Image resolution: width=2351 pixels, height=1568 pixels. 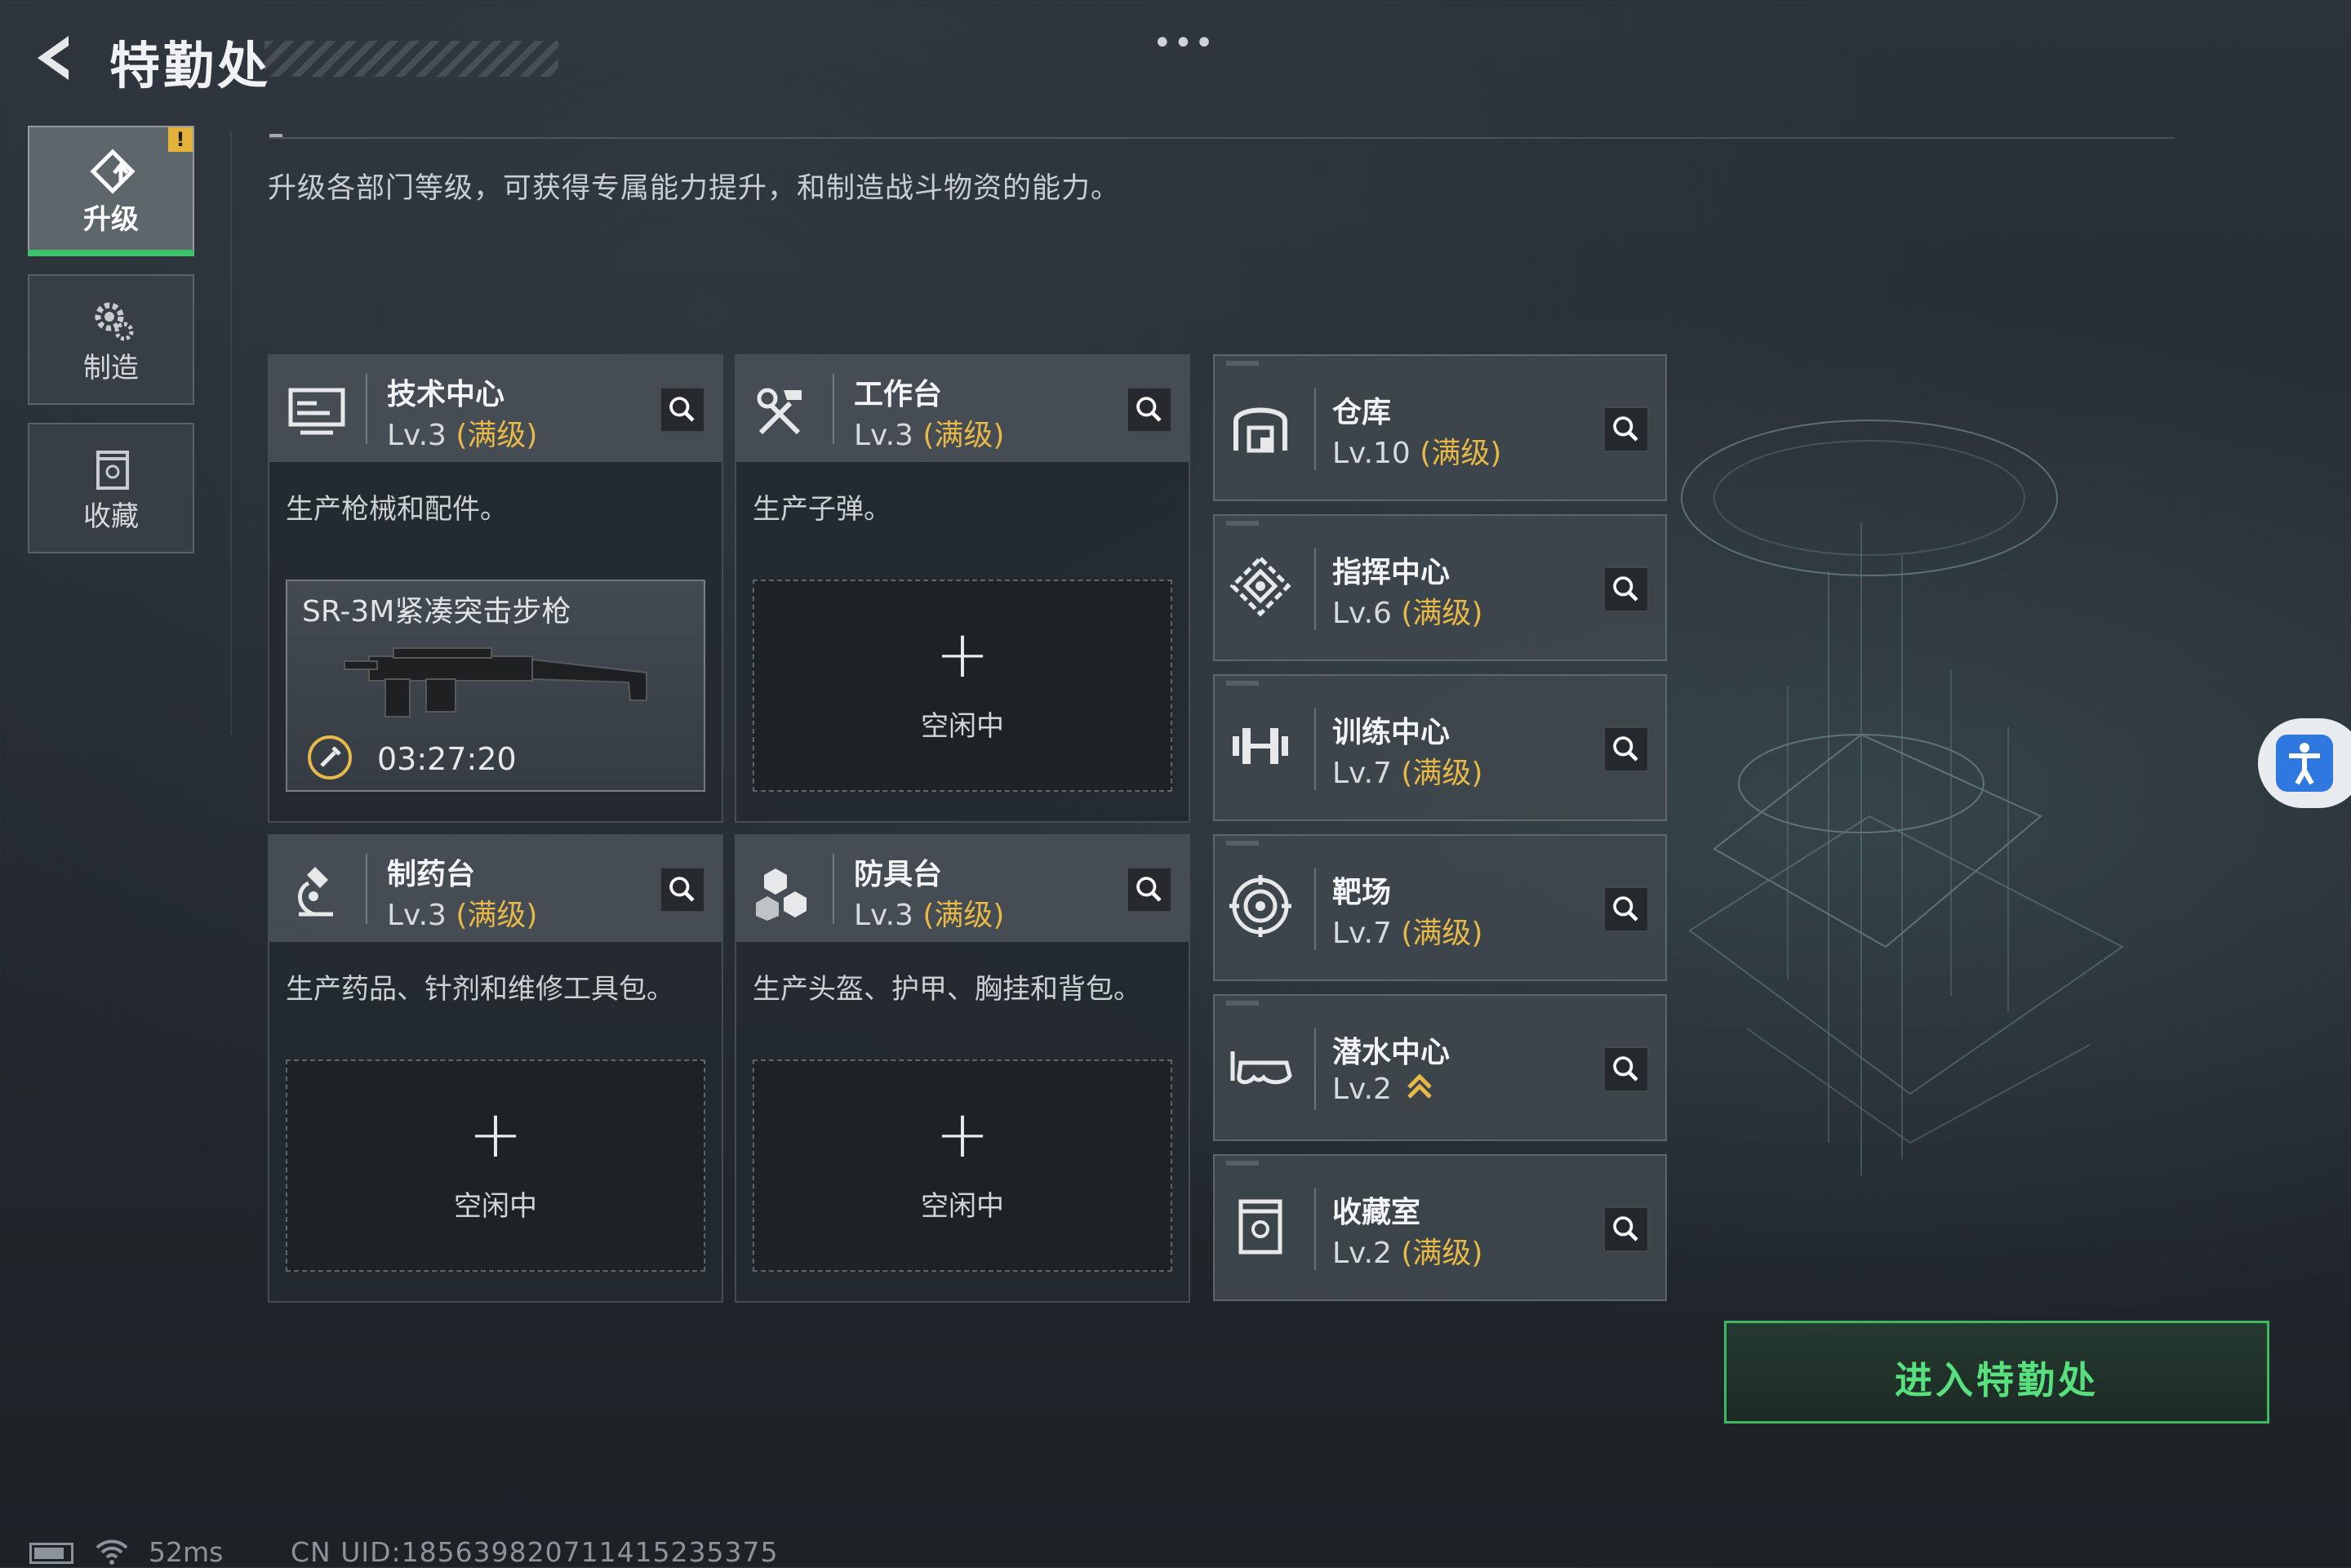 What do you see at coordinates (1362, 413) in the screenshot?
I see `building-name: 仓库` at bounding box center [1362, 413].